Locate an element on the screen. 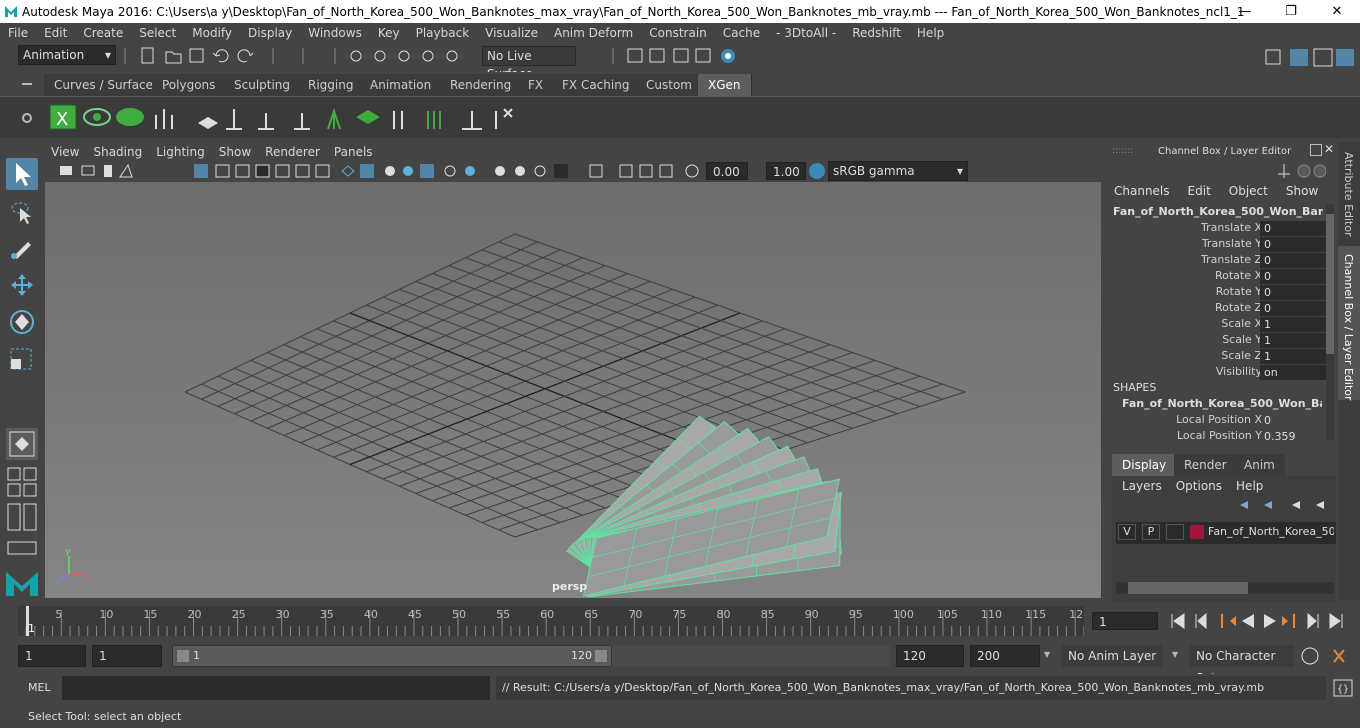  shape-channel-row: Local Position Y 0.359 is located at coordinates (1222, 437).